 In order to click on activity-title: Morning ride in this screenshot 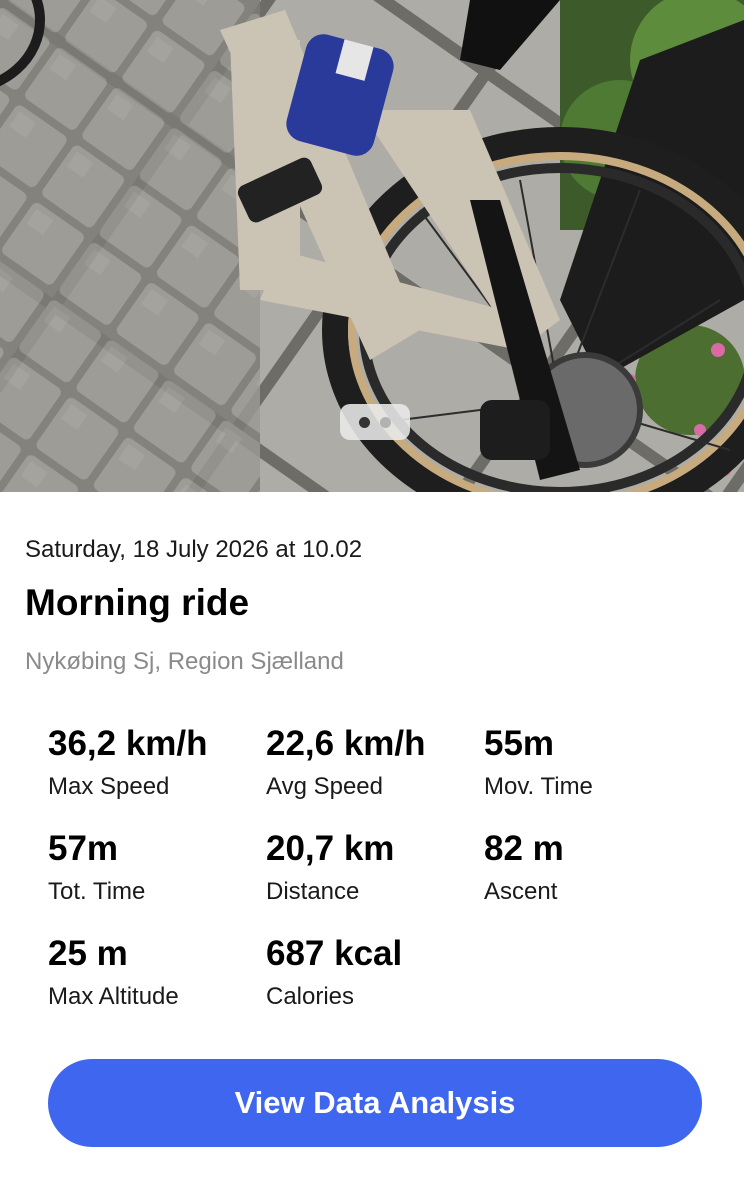, I will do `click(137, 602)`.